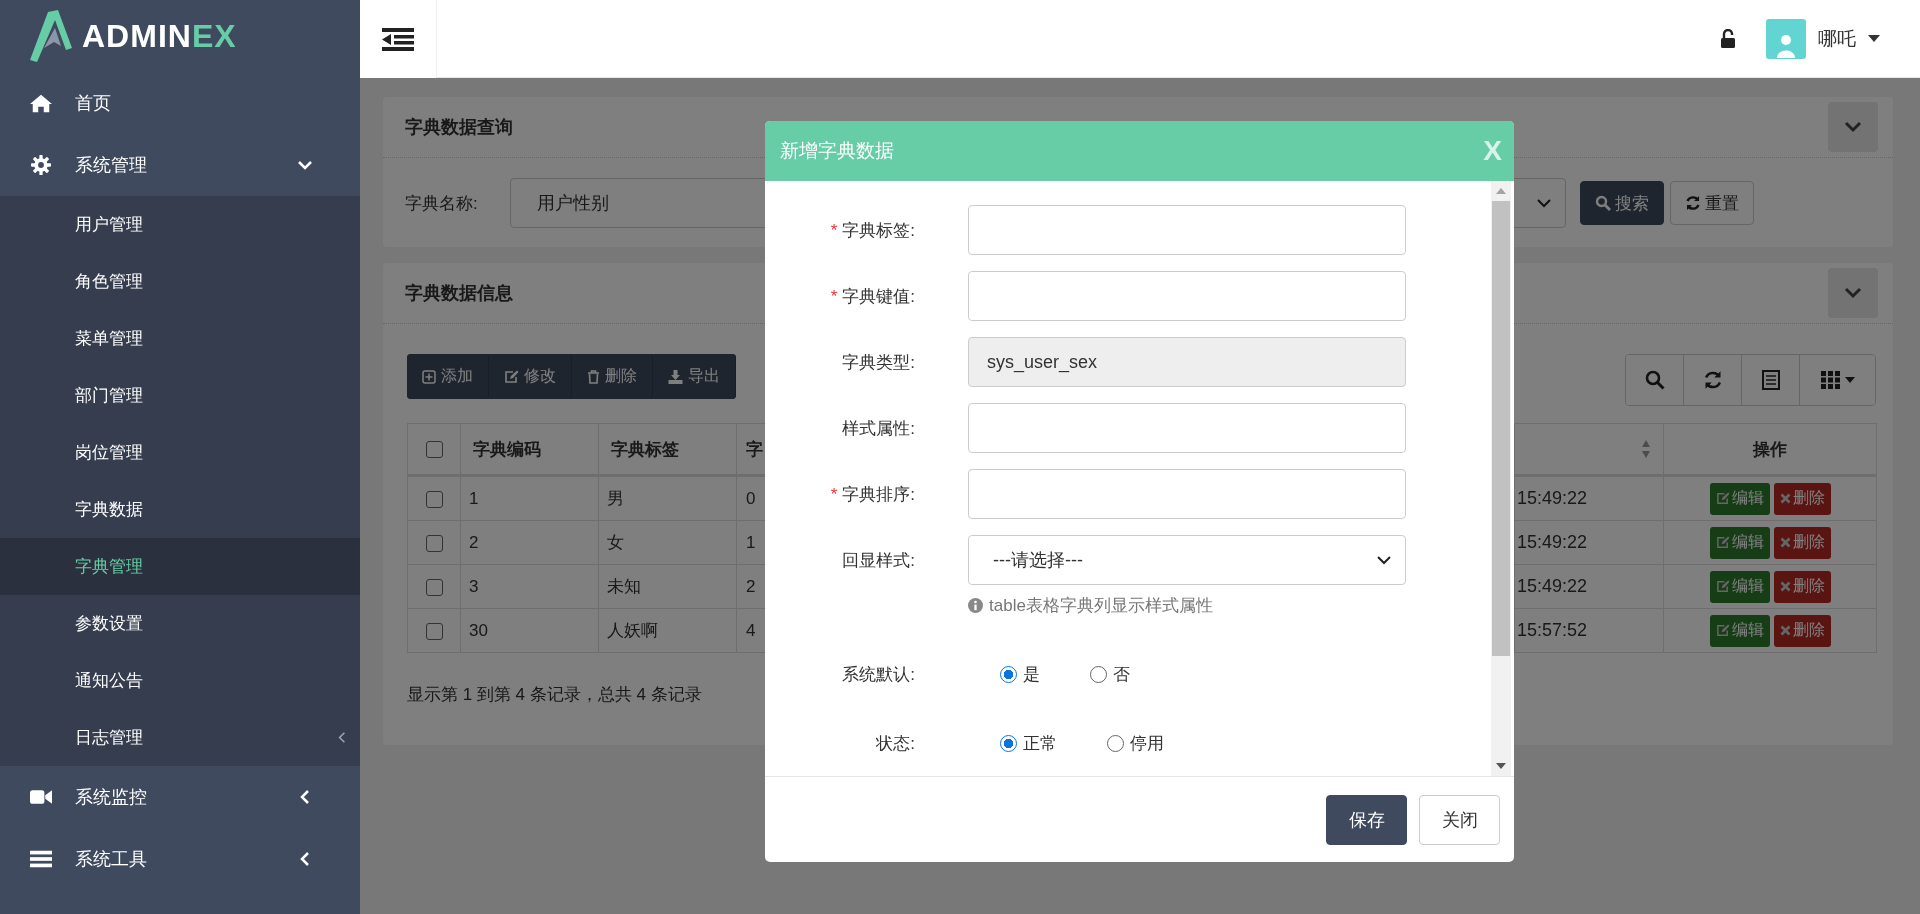 This screenshot has height=914, width=1920. What do you see at coordinates (1622, 203) in the screenshot?
I see `search-button: 搜索` at bounding box center [1622, 203].